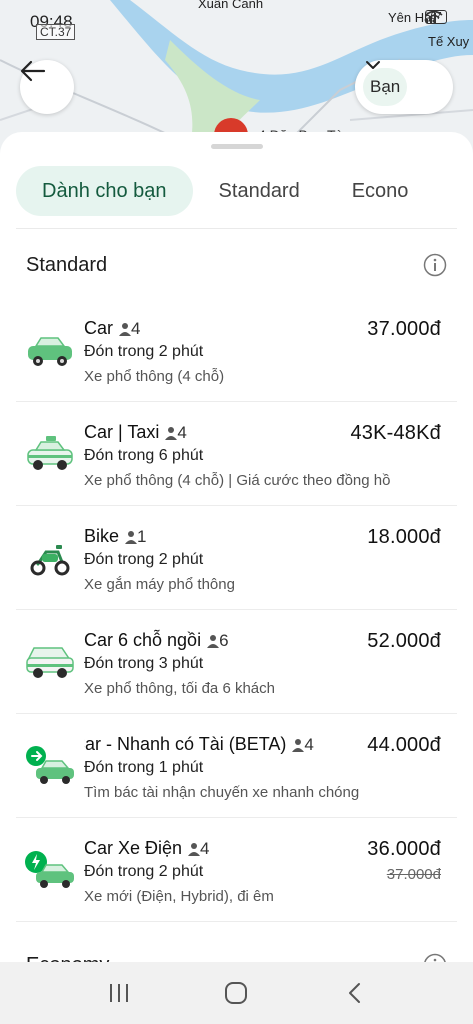 The width and height of the screenshot is (473, 1024). I want to click on section-title: Standard, so click(67, 264).